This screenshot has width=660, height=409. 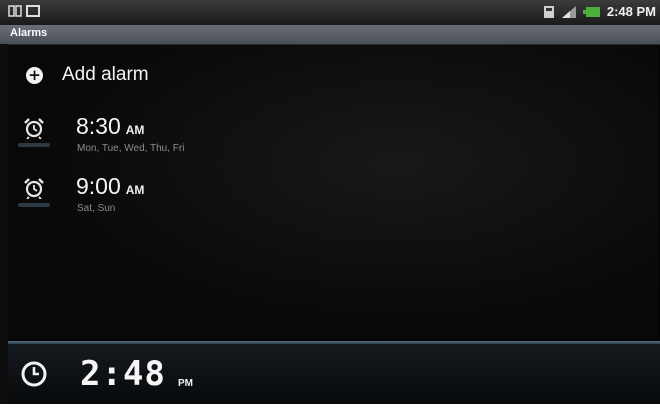 What do you see at coordinates (96, 208) in the screenshot?
I see `alarm-repeat-days: Sat, Sun` at bounding box center [96, 208].